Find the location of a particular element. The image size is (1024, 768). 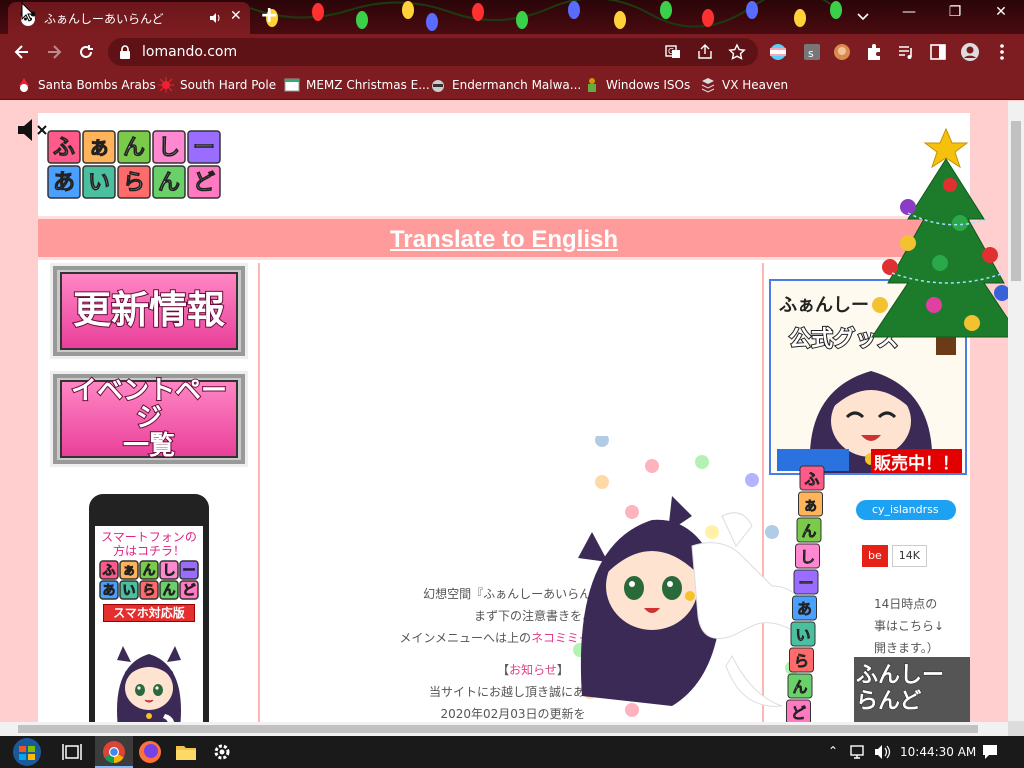

translate-bar: Translate to English is located at coordinates (504, 238).